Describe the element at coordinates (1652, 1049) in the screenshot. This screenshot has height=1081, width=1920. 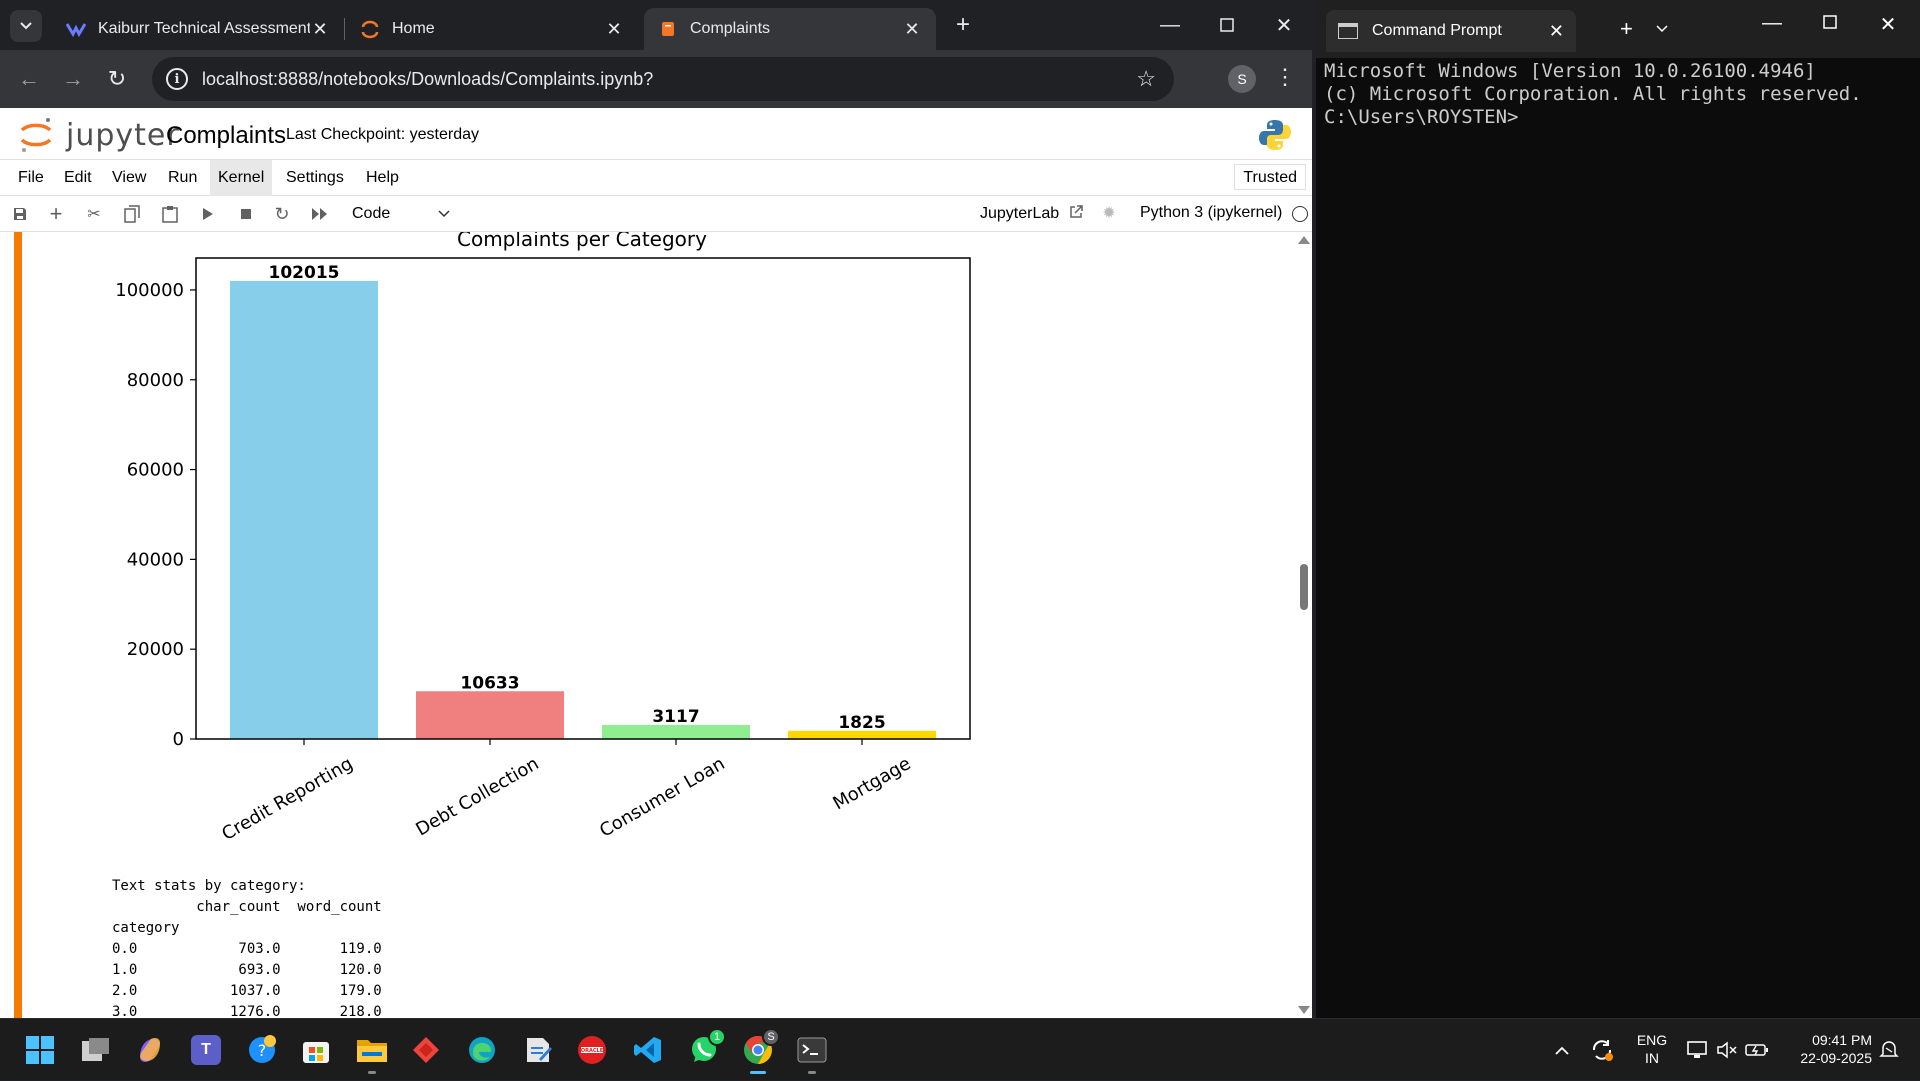
I see `language-indicator: ENG IN` at that location.